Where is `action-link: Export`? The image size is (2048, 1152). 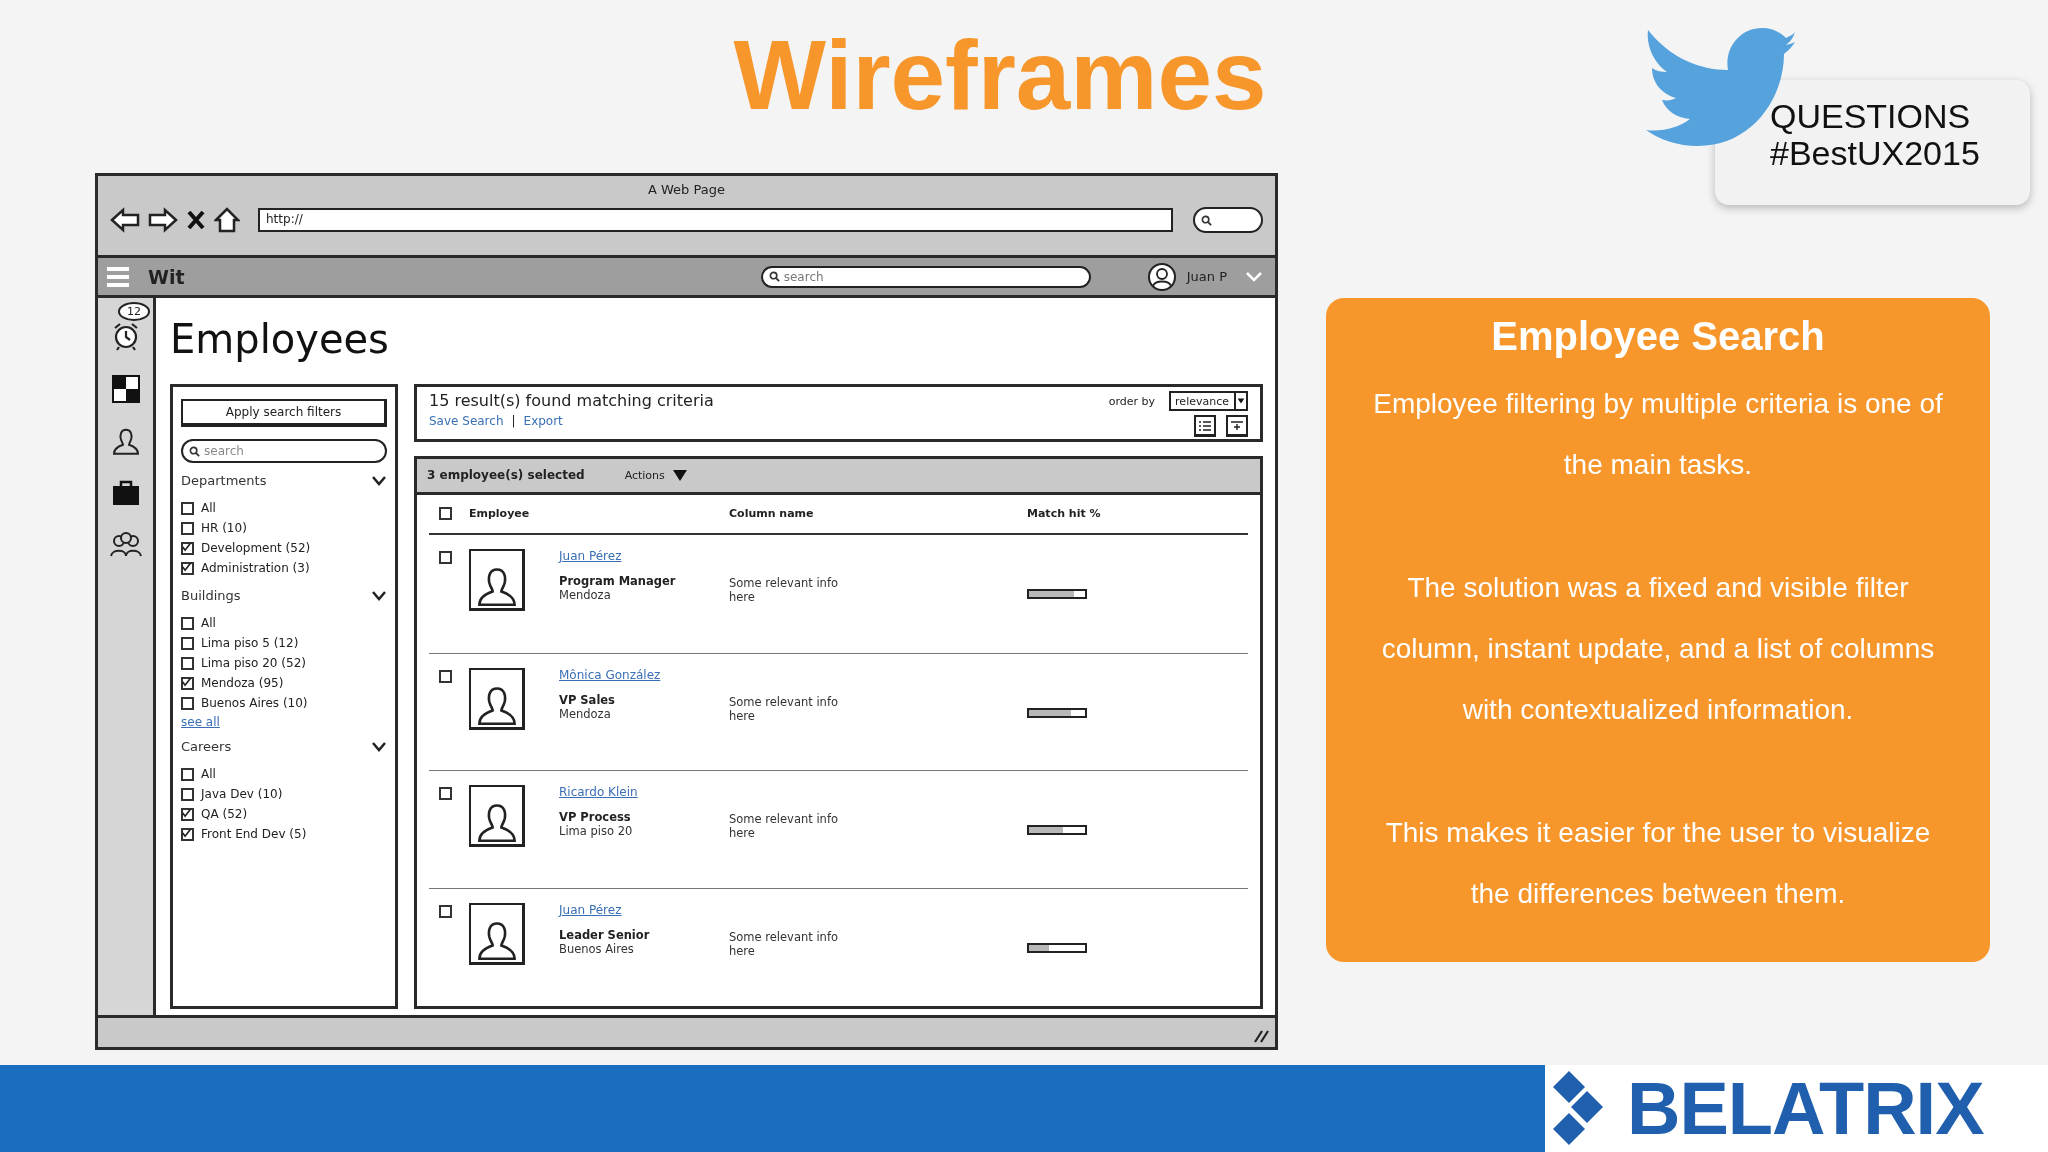 action-link: Export is located at coordinates (543, 421).